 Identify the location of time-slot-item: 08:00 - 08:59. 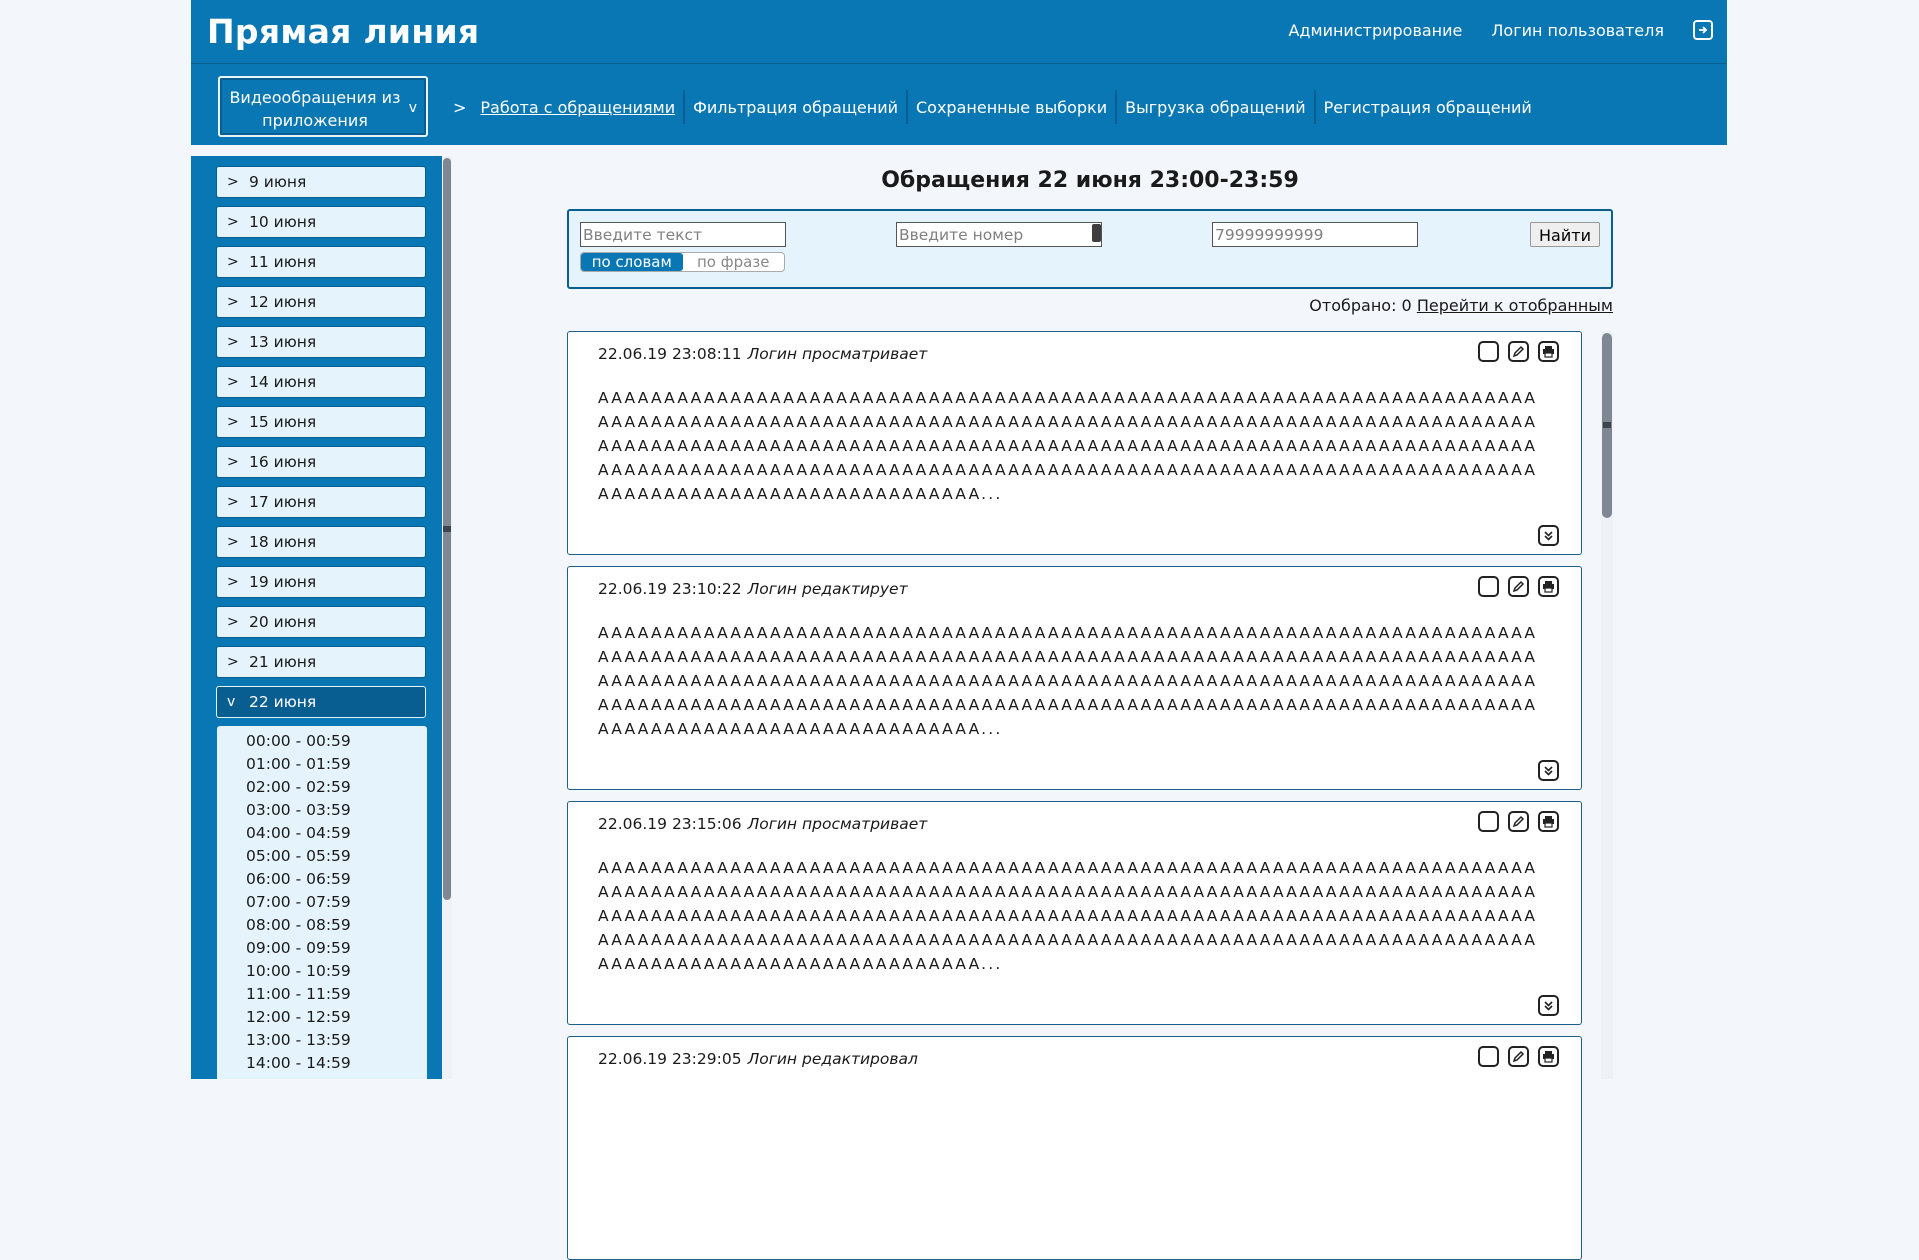
(298, 925).